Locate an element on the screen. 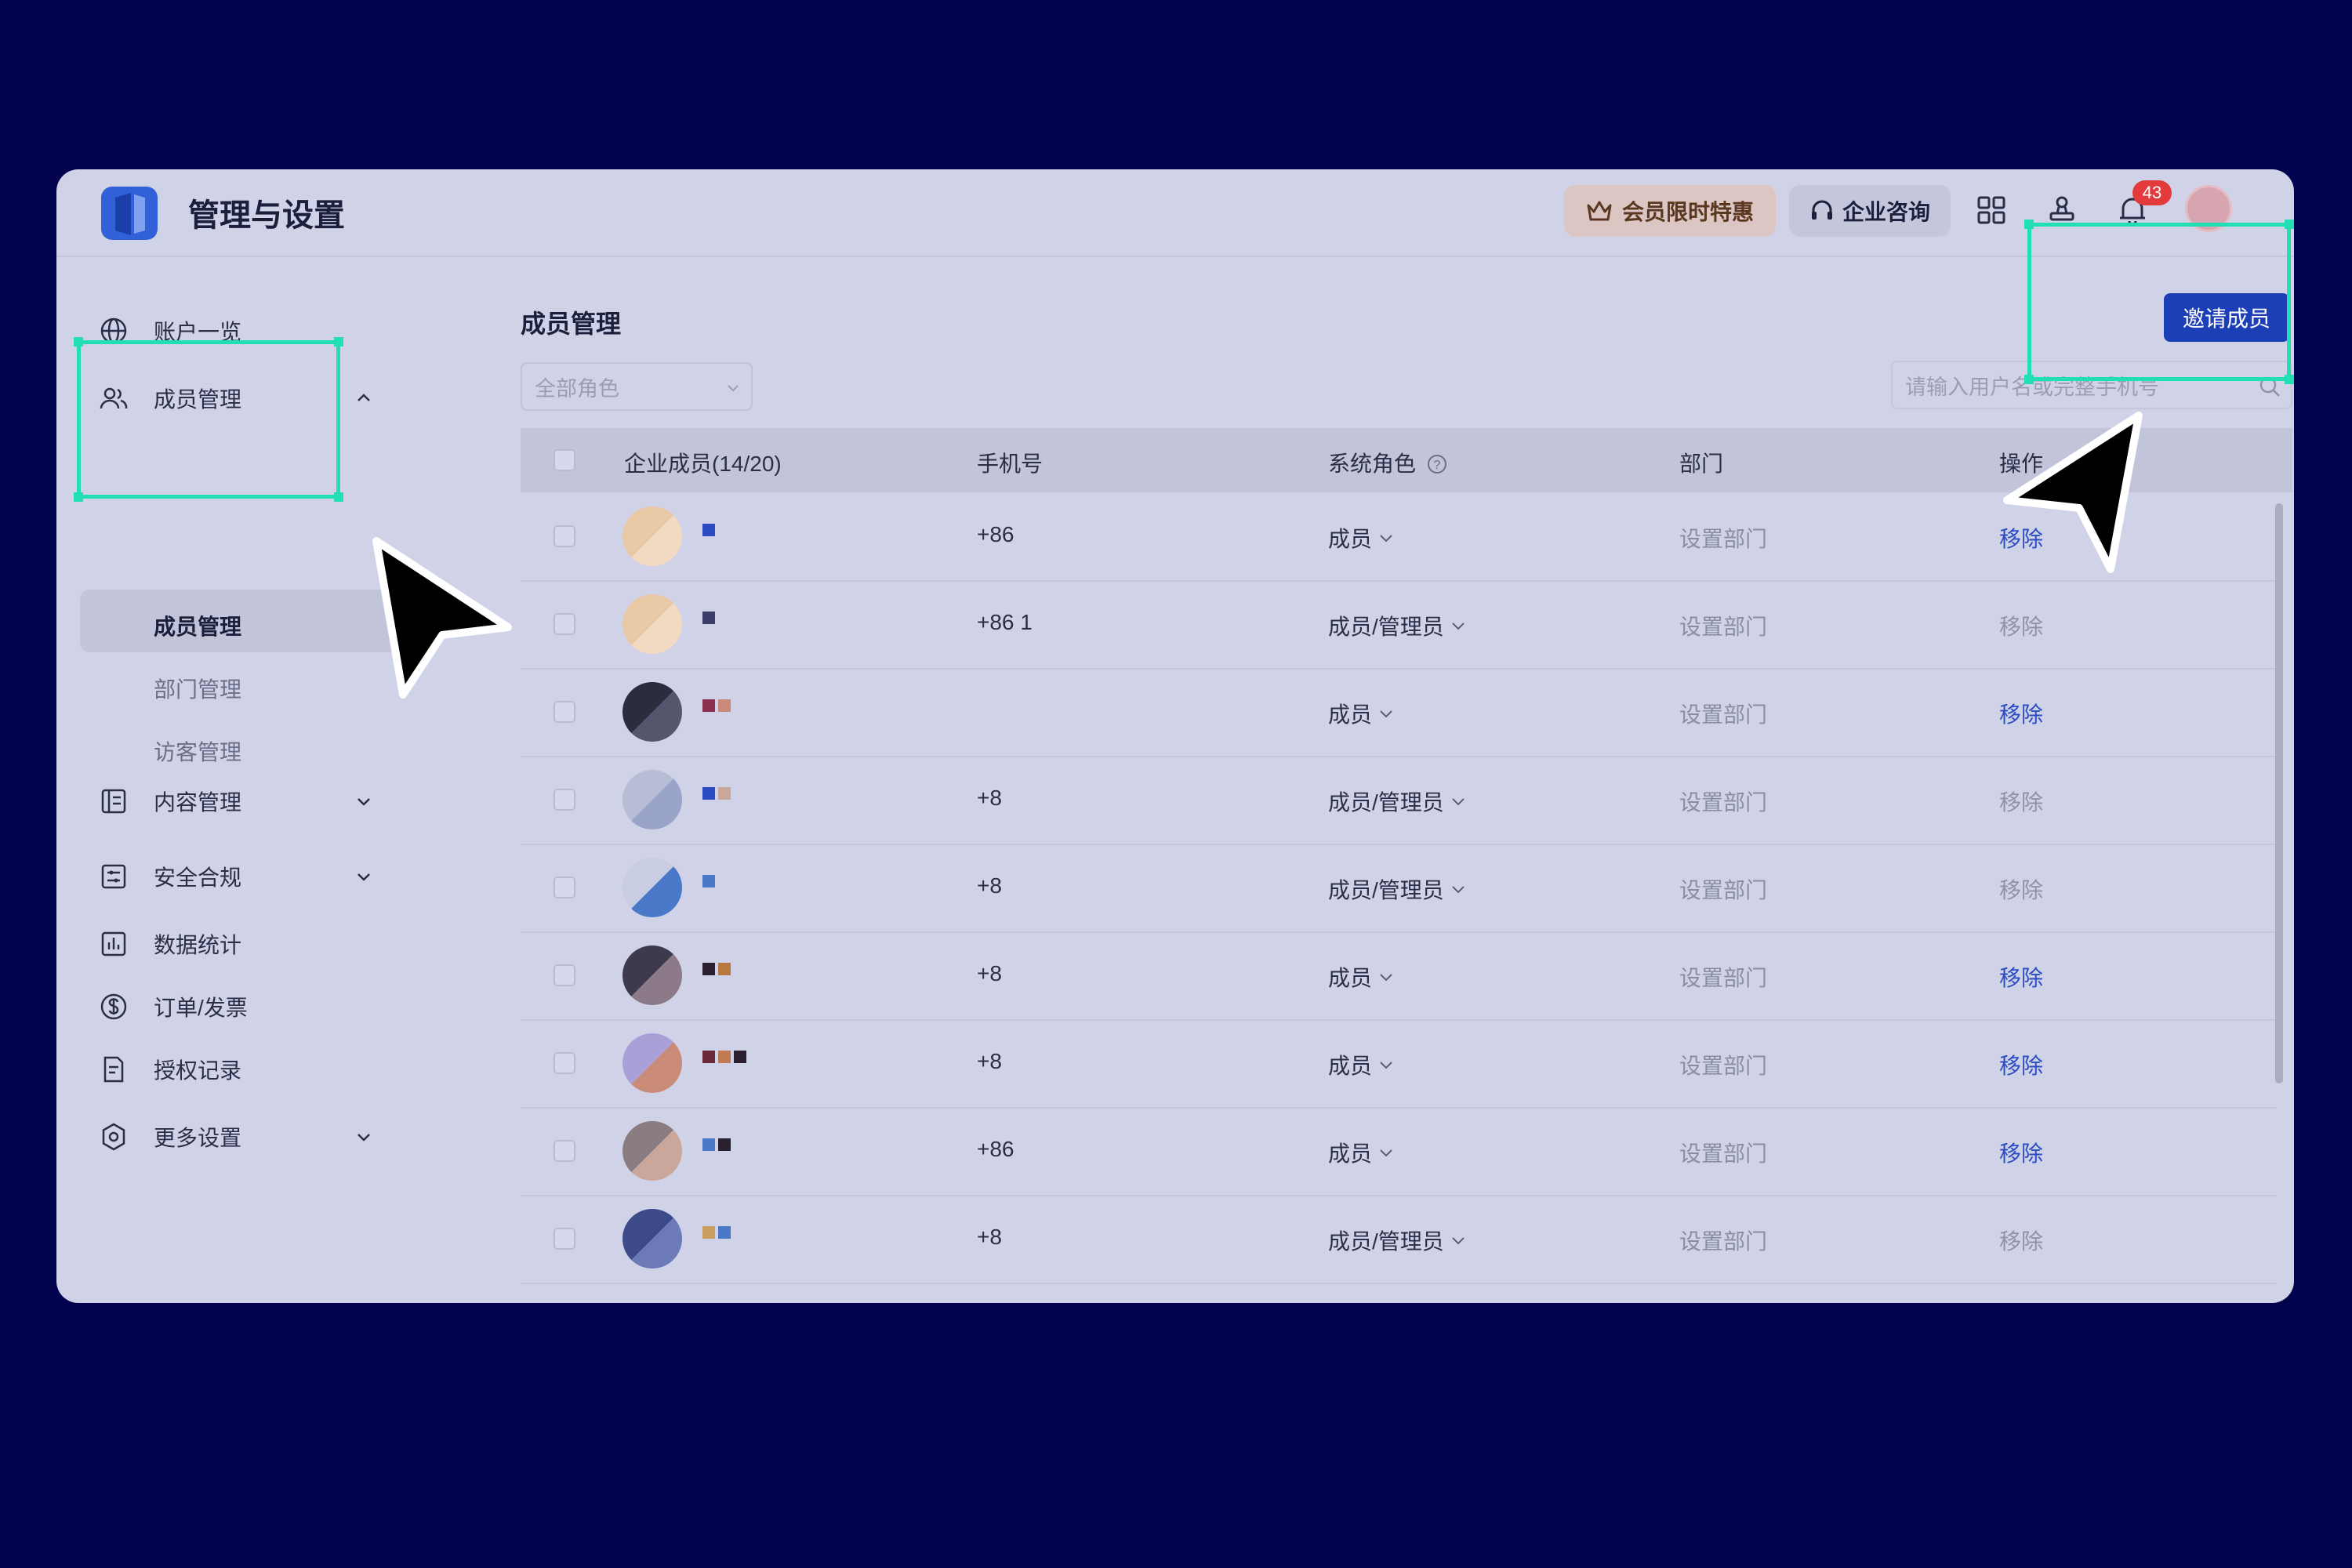  sidebar-item-label: 安全合规 is located at coordinates (198, 878).